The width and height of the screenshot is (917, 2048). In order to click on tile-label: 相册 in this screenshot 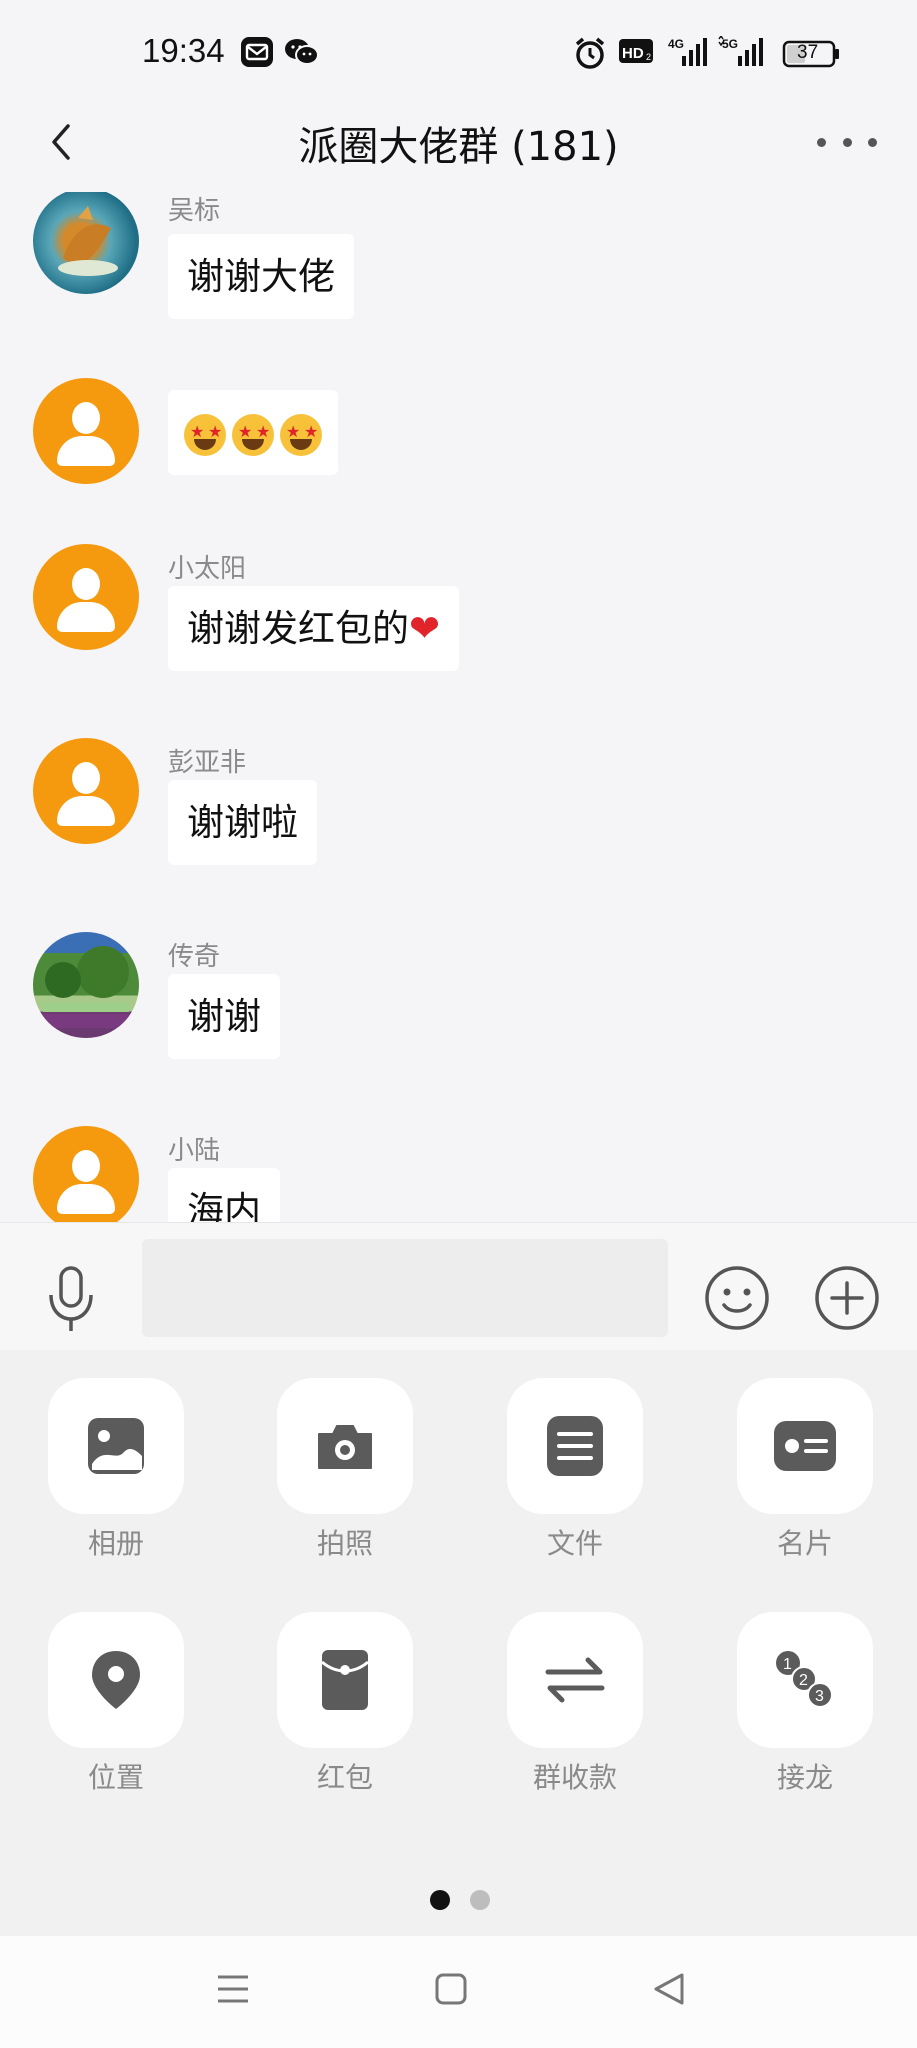, I will do `click(115, 1543)`.